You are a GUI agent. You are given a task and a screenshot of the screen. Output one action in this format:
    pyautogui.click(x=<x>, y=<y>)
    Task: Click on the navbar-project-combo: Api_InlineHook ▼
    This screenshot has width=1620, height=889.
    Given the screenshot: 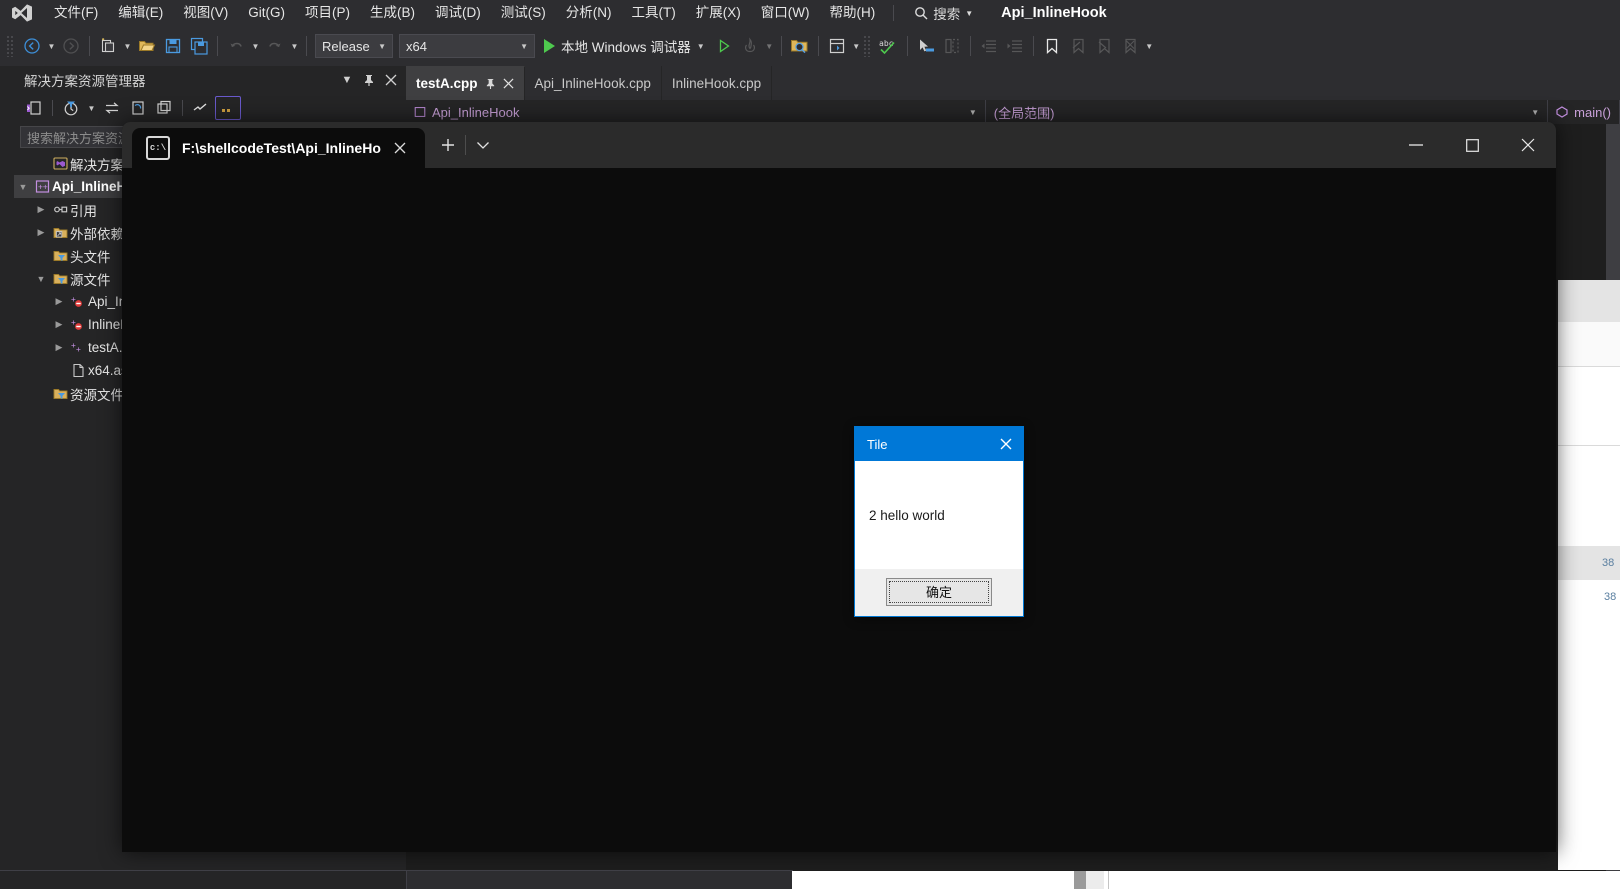 What is the action you would take?
    pyautogui.click(x=696, y=112)
    